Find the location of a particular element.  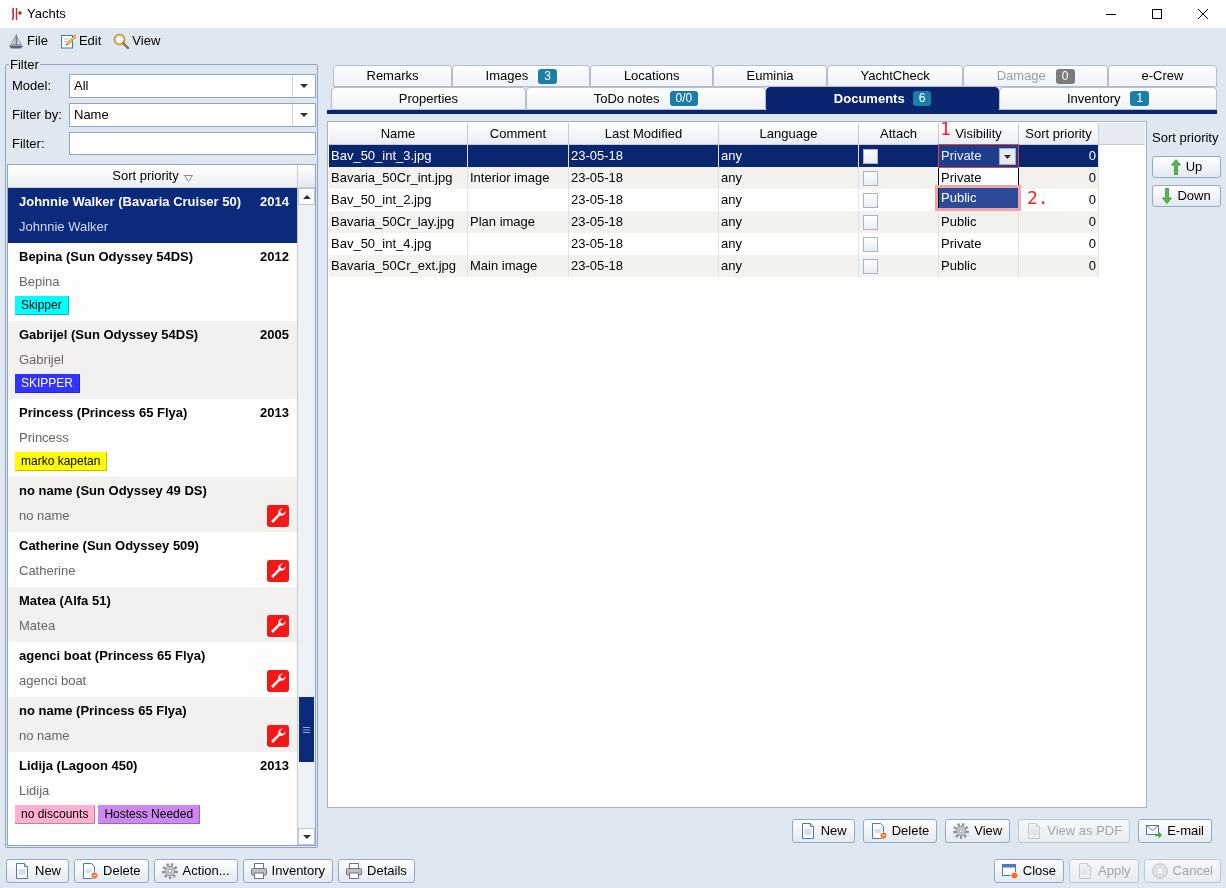

yacht-title: Princess (Princess 65 Flya) is located at coordinates (103, 413).